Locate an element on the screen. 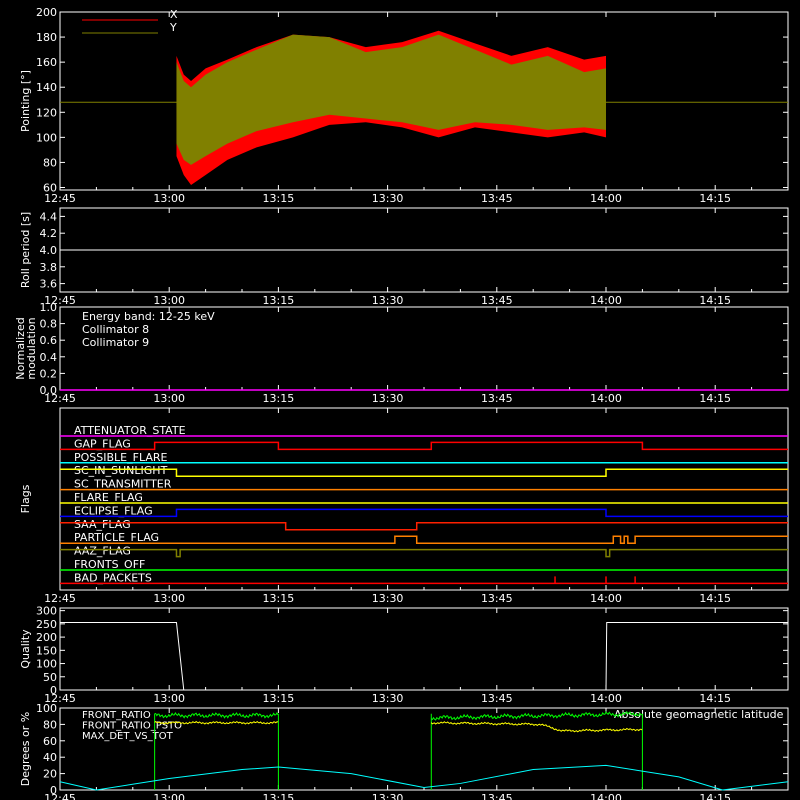 This screenshot has height=800, width=800. quality-xtick-label: 13:00 is located at coordinates (169, 698).